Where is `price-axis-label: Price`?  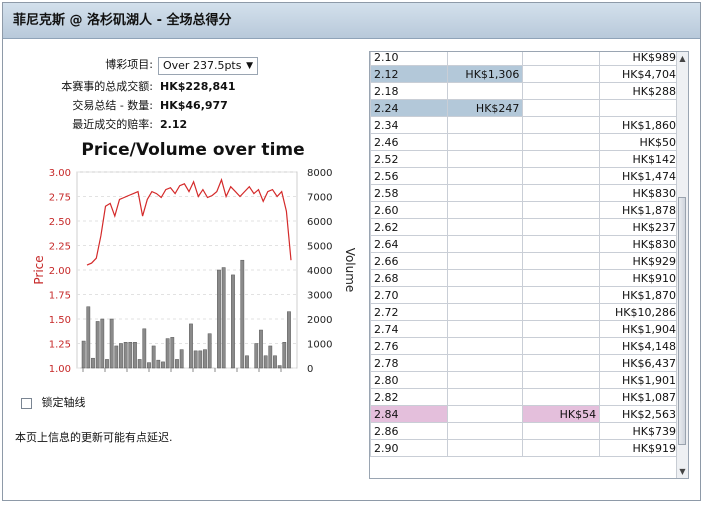
price-axis-label: Price is located at coordinates (39, 269).